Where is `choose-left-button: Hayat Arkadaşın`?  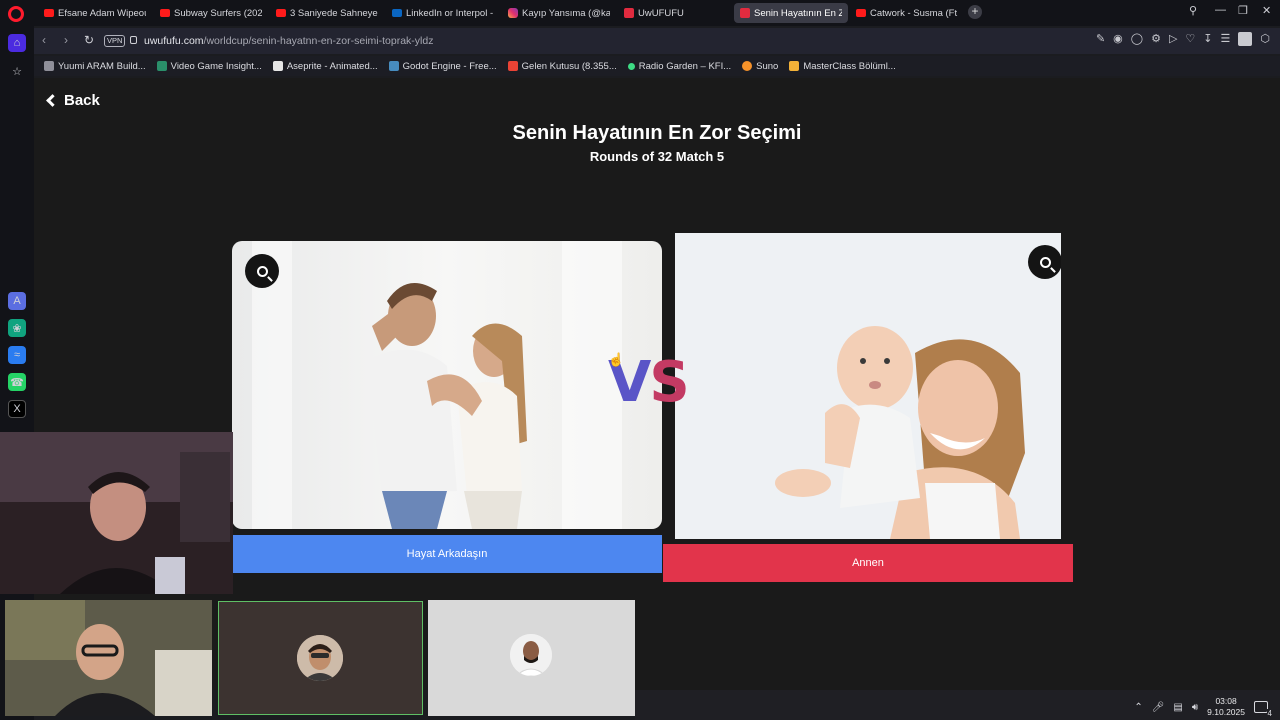
choose-left-button: Hayat Arkadaşın is located at coordinates (447, 554).